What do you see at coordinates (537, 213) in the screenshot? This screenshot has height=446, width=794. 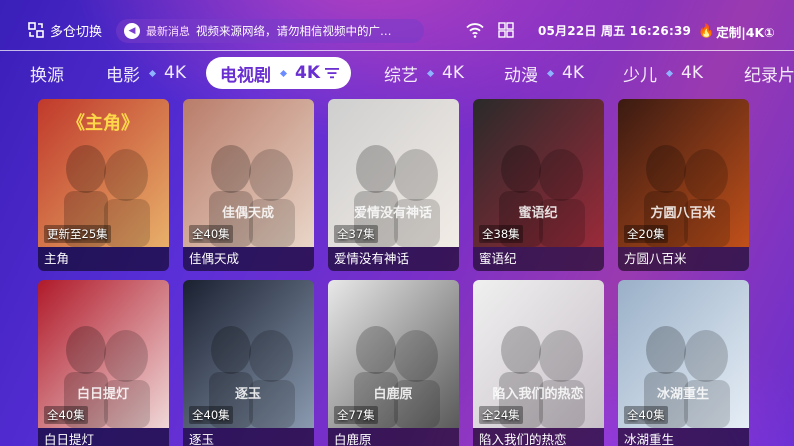 I see `poster-title-art: 蜜语纪` at bounding box center [537, 213].